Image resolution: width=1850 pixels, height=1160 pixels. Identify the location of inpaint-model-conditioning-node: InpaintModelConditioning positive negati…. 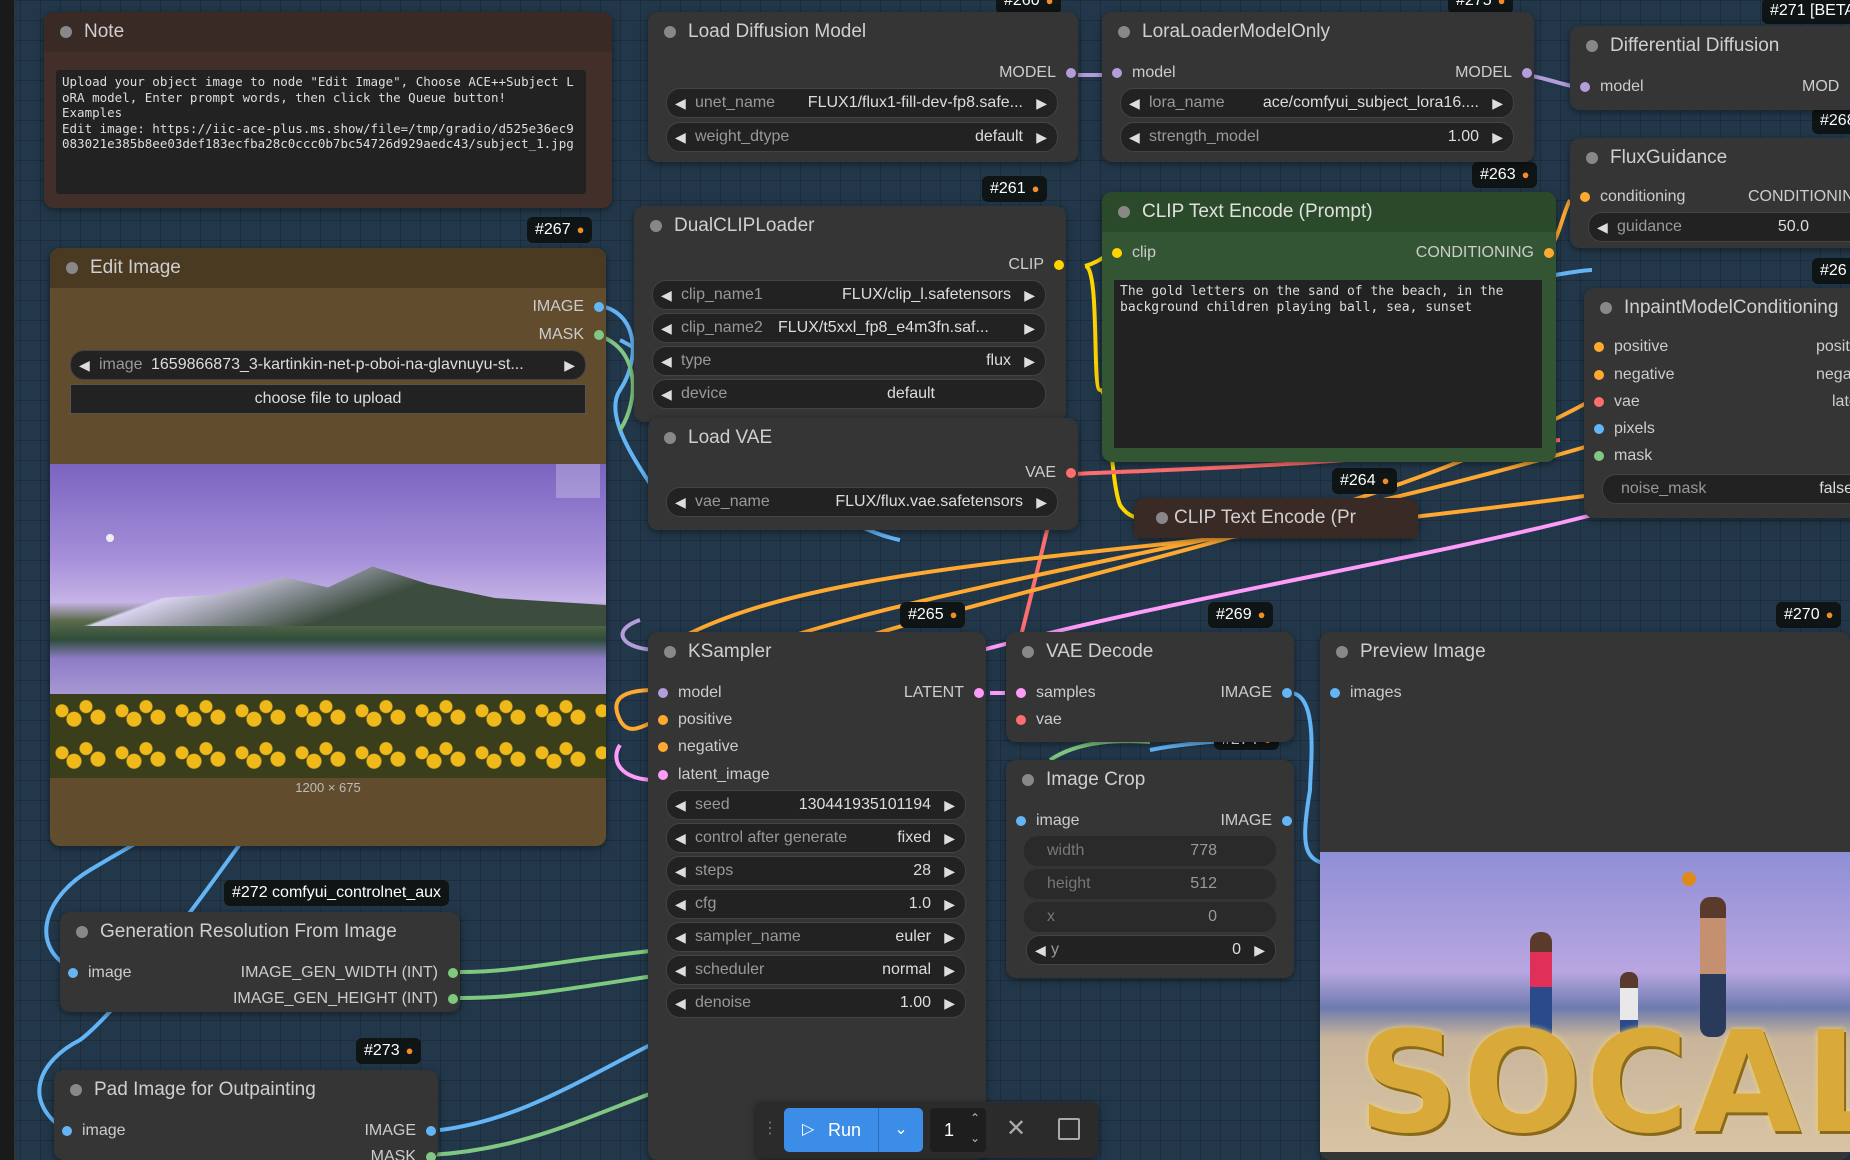
(1717, 403).